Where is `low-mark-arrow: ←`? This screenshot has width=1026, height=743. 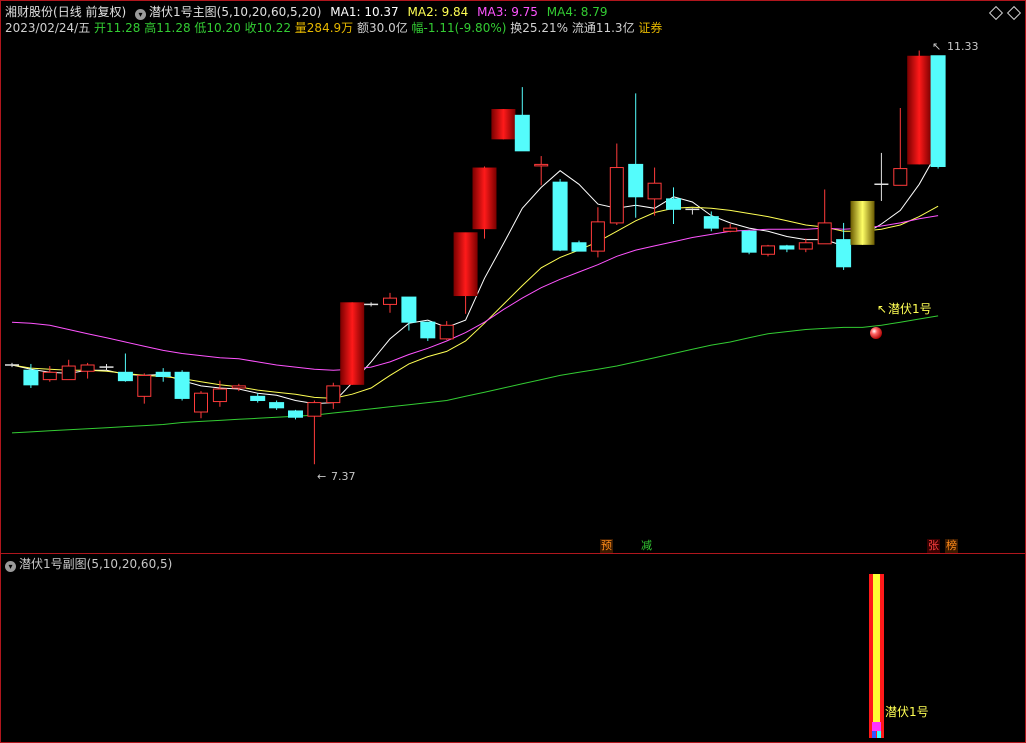
low-mark-arrow: ← is located at coordinates (321, 476).